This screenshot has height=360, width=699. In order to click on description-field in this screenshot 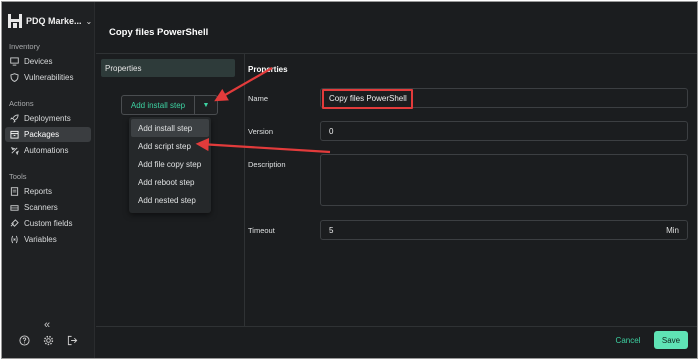, I will do `click(504, 180)`.